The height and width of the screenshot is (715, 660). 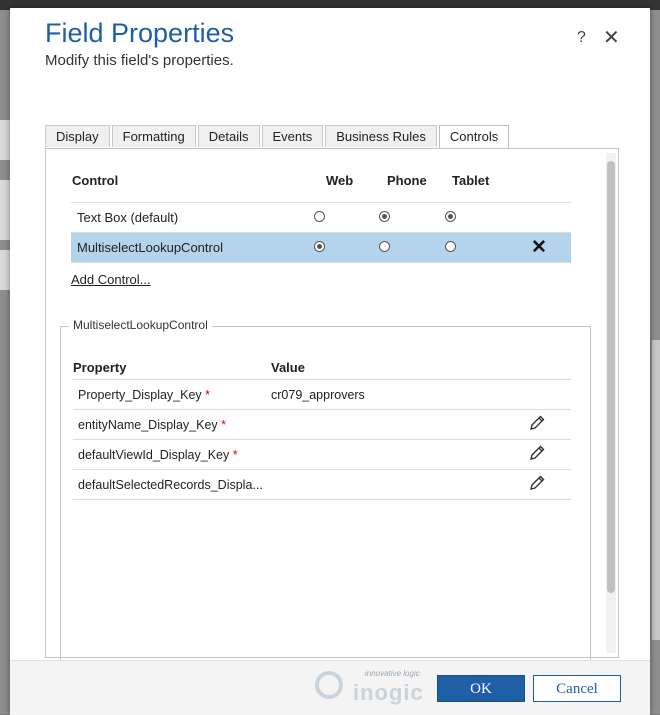 What do you see at coordinates (388, 692) in the screenshot?
I see `logo-name: inogic` at bounding box center [388, 692].